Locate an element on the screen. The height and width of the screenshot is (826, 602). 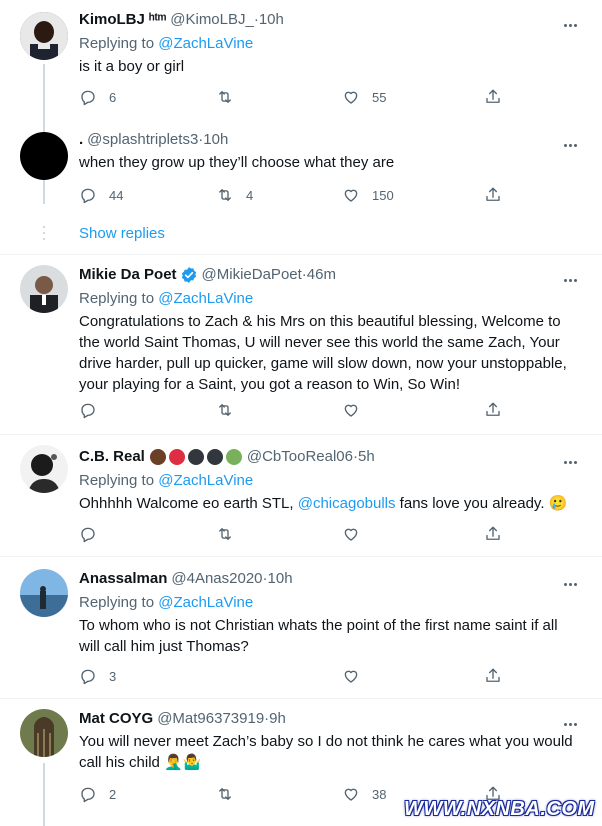
handle: @splashtriplets3 is located at coordinates (142, 140).